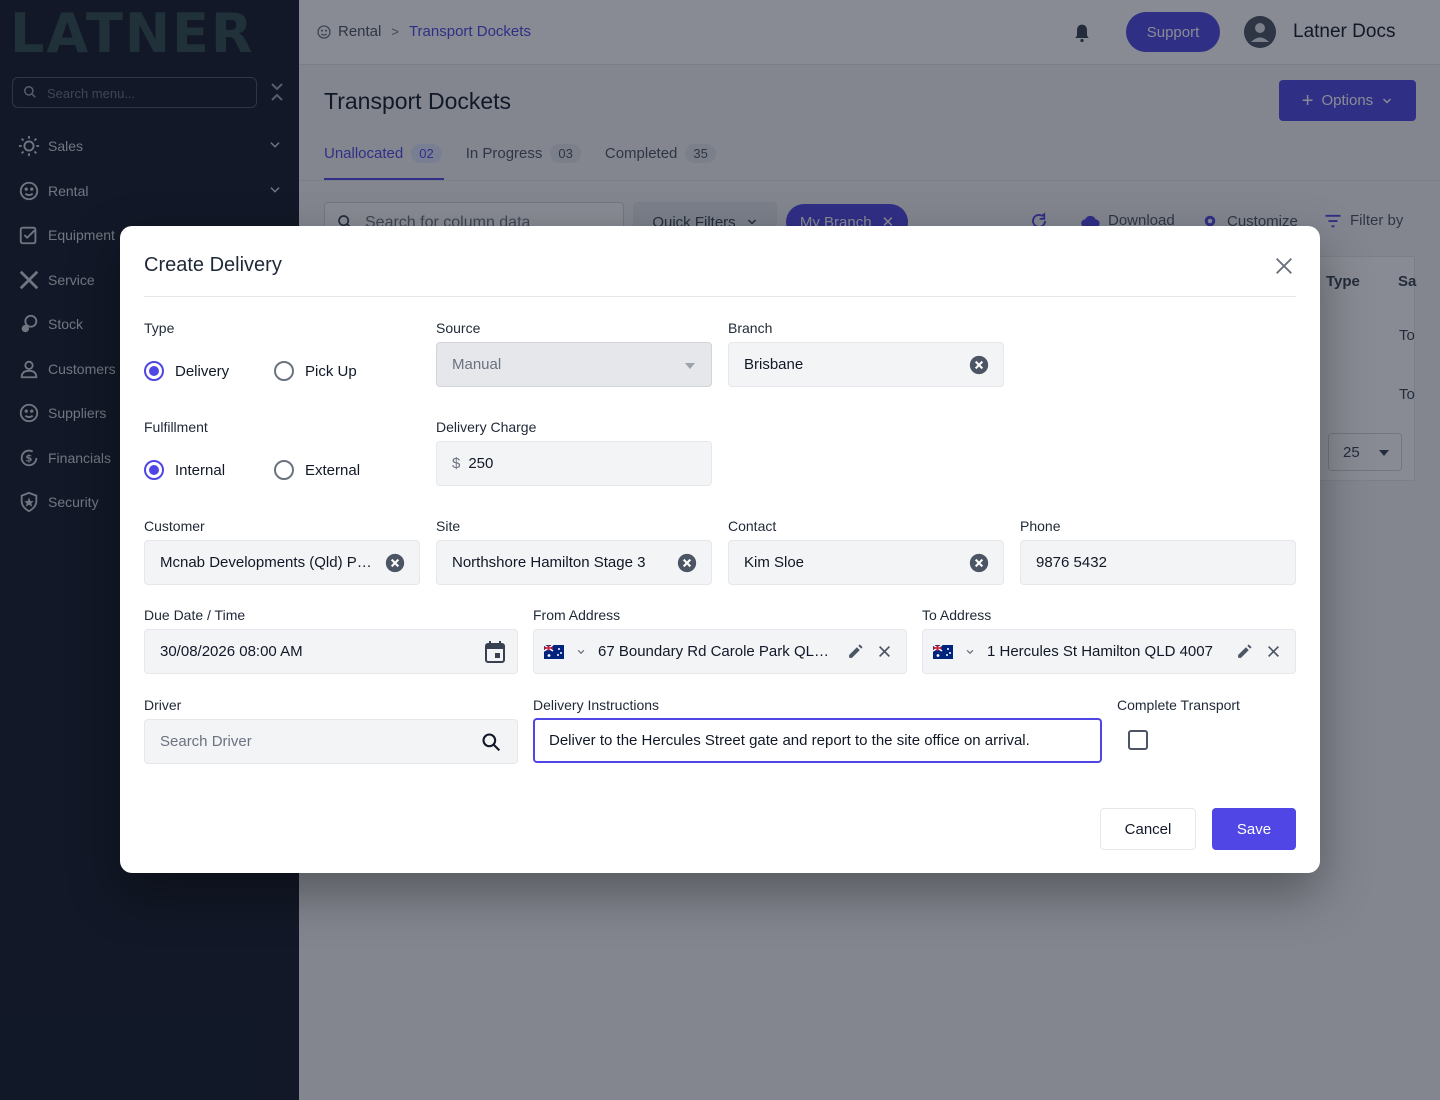 The height and width of the screenshot is (1100, 1440). What do you see at coordinates (750, 328) in the screenshot?
I see `branch-label: Branch` at bounding box center [750, 328].